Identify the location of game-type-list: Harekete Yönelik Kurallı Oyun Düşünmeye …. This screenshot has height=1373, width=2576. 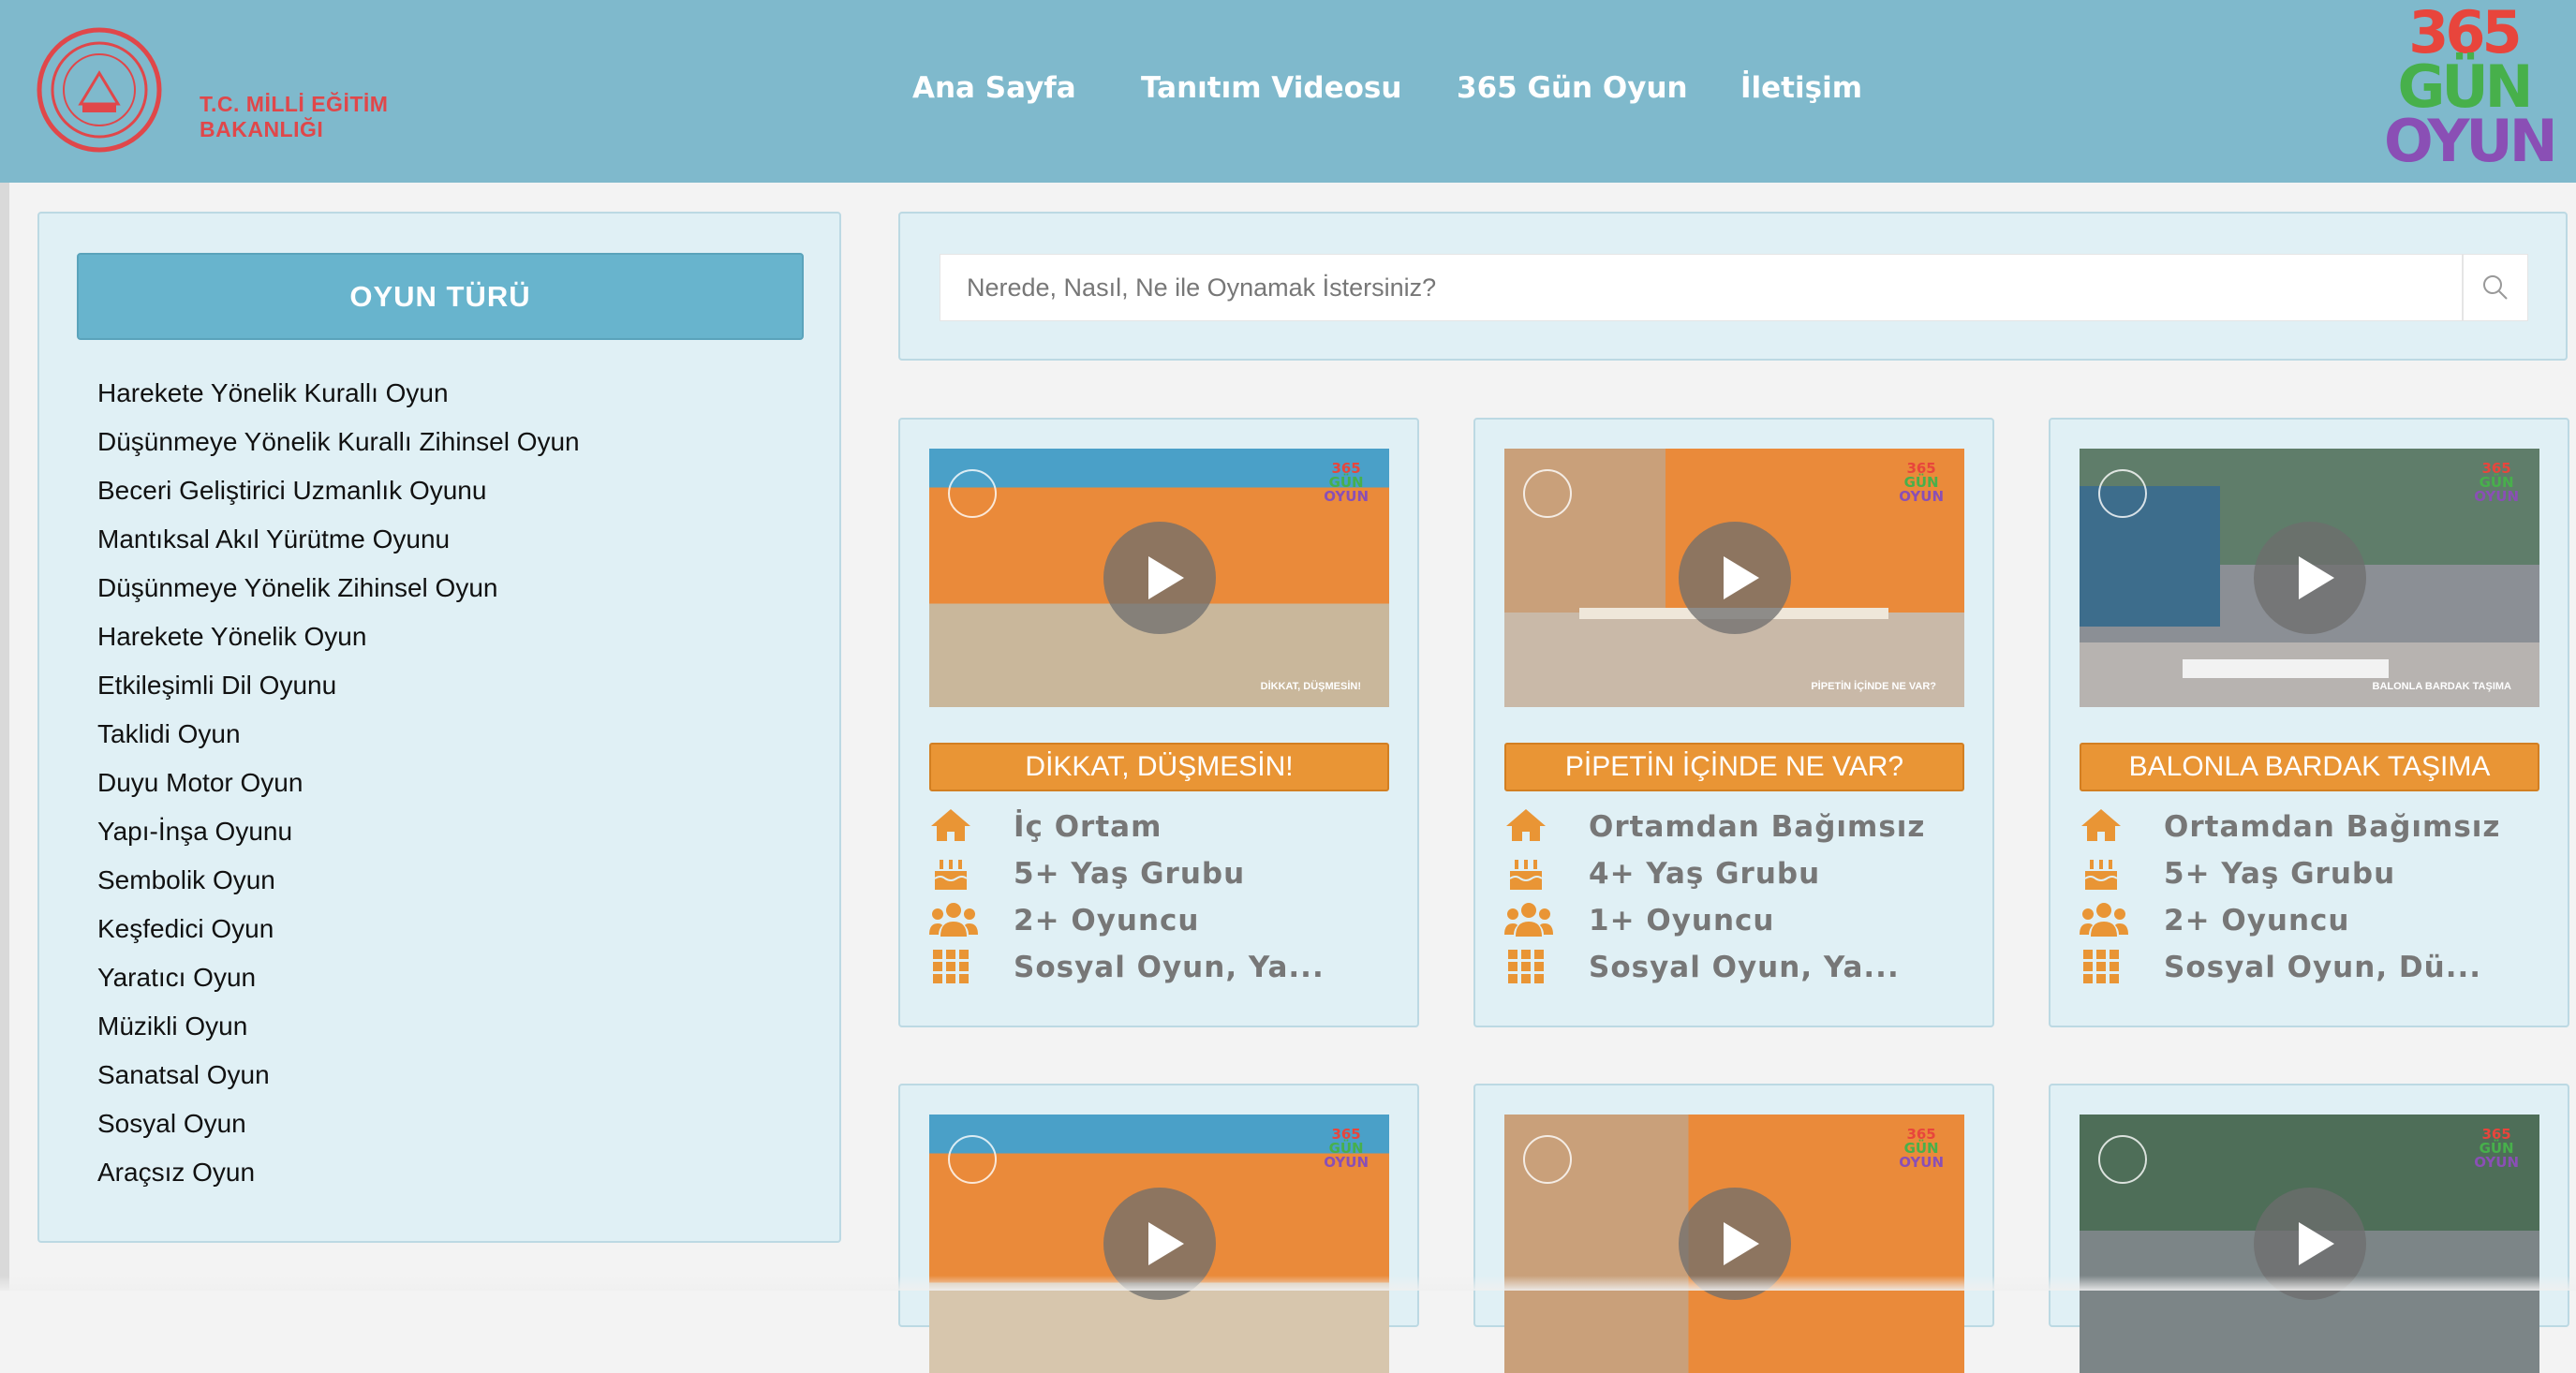
(339, 783).